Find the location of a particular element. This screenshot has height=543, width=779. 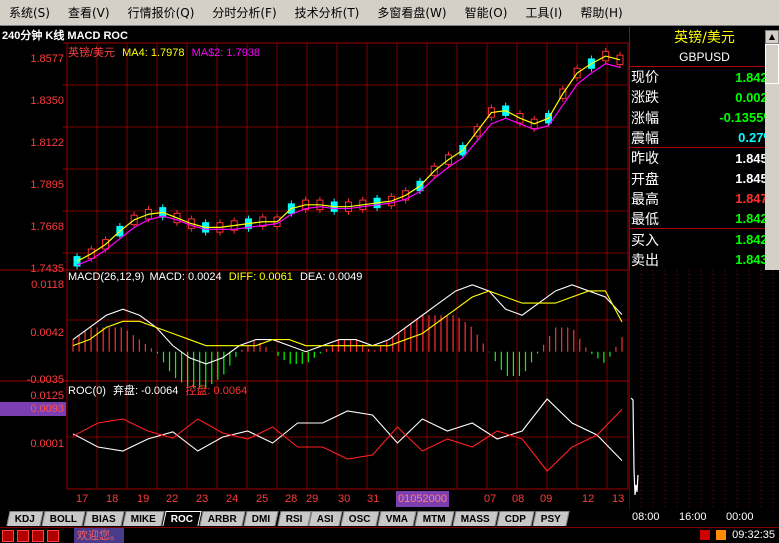

date-tick: 18 is located at coordinates (112, 499).